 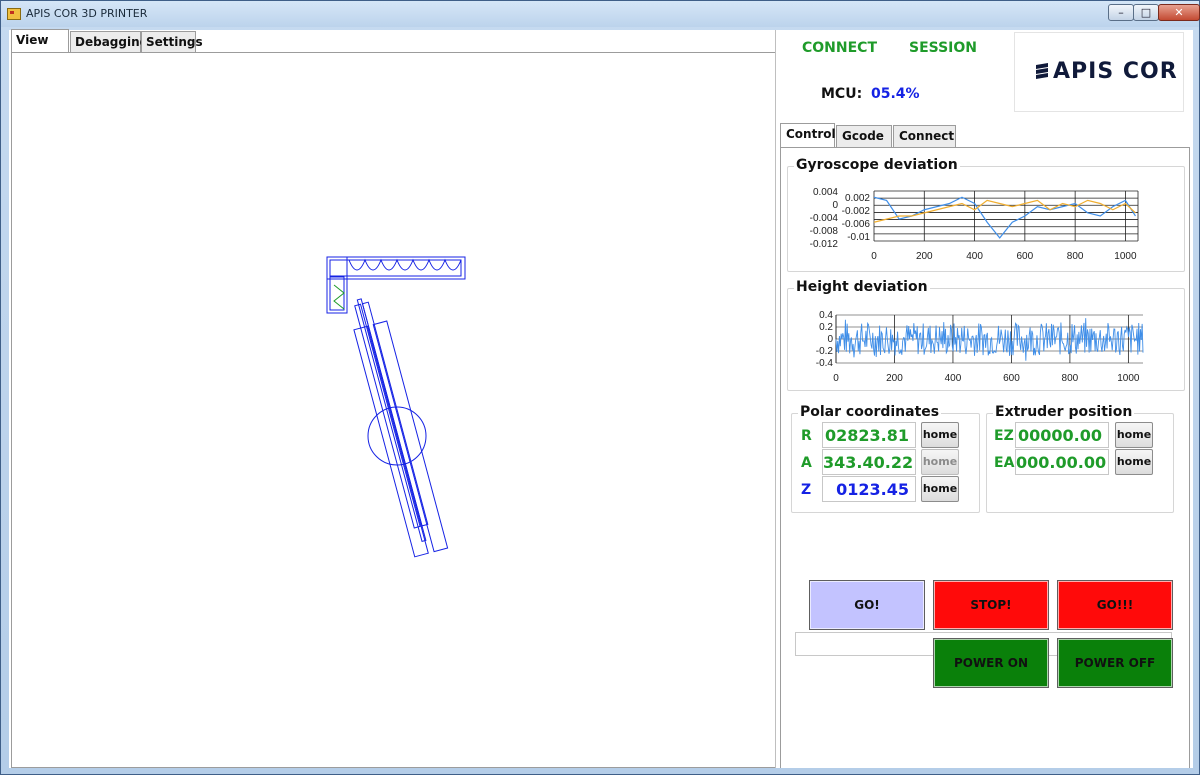 What do you see at coordinates (14, 14) in the screenshot?
I see `app-icon` at bounding box center [14, 14].